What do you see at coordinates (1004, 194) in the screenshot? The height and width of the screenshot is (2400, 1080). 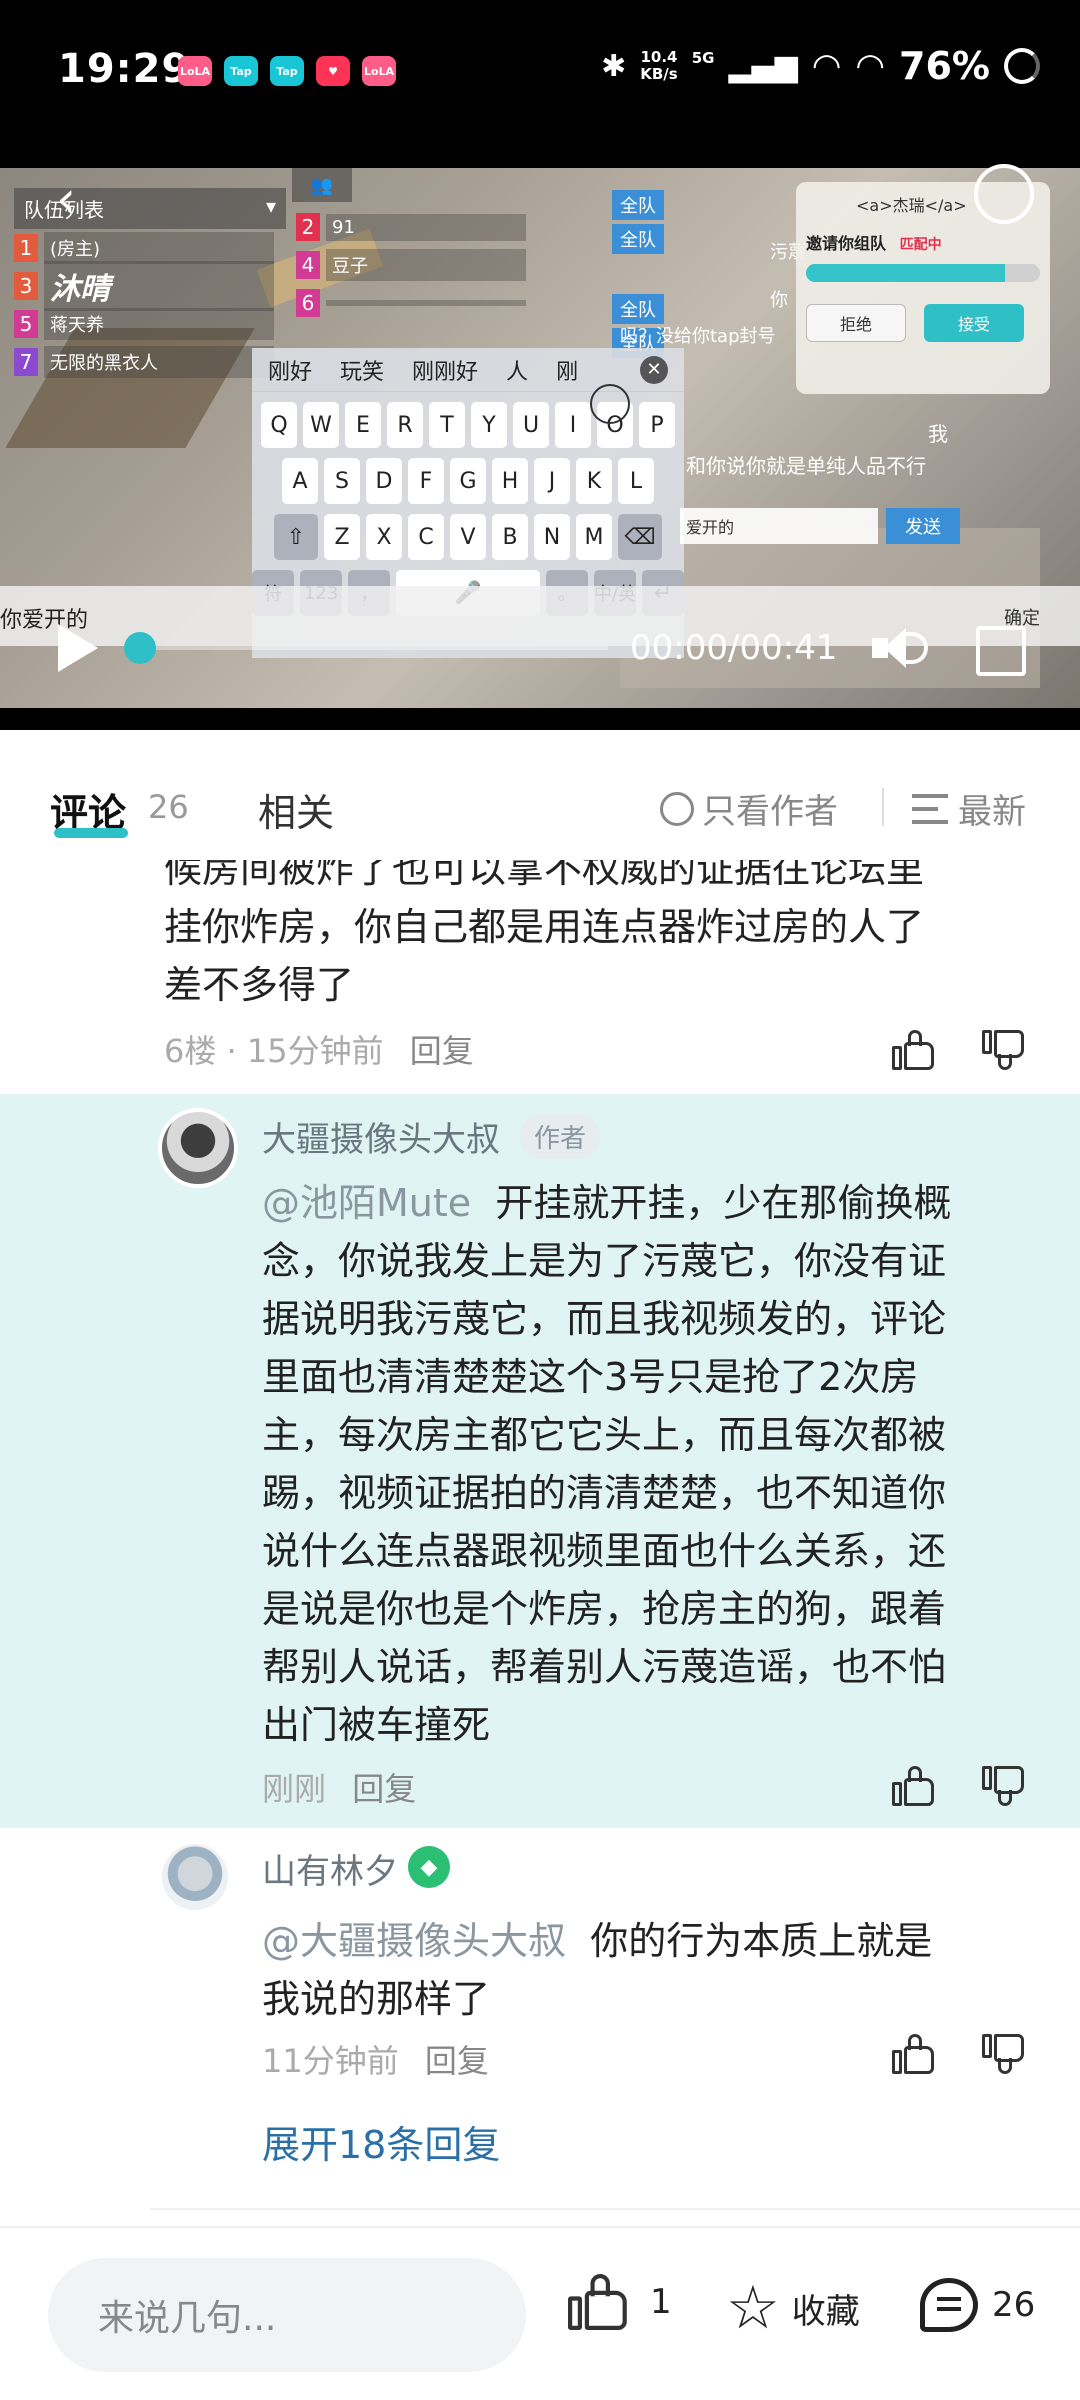 I see `share-icon` at bounding box center [1004, 194].